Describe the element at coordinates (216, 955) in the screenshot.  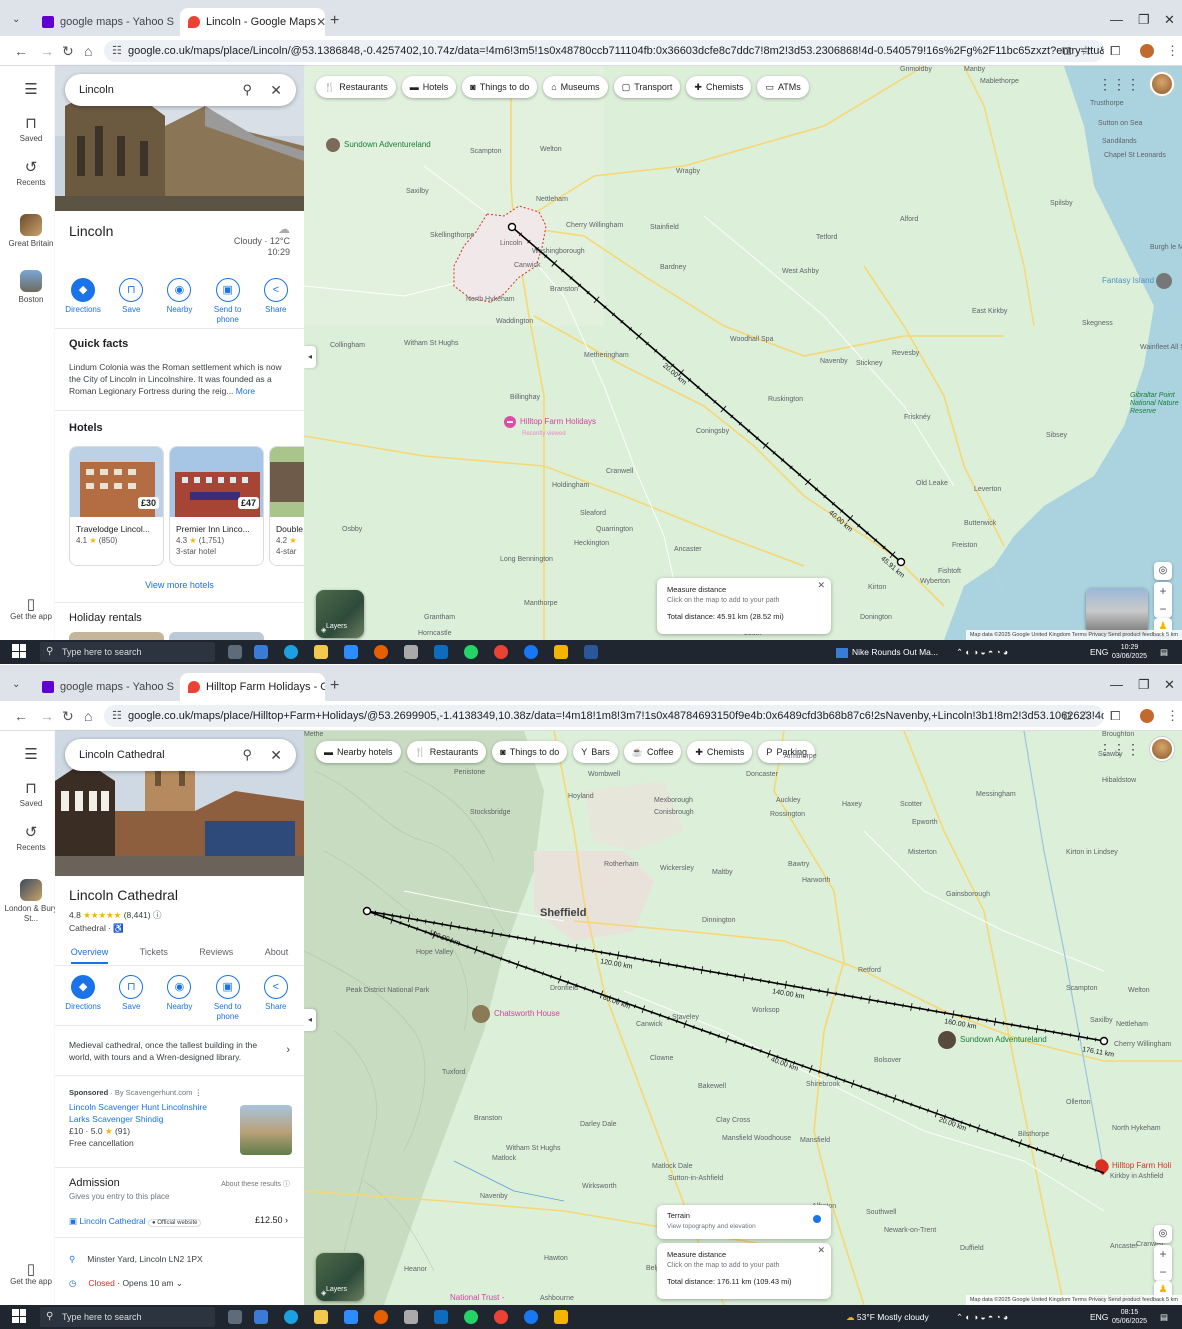
I see `tab-reviews: Reviews` at that location.